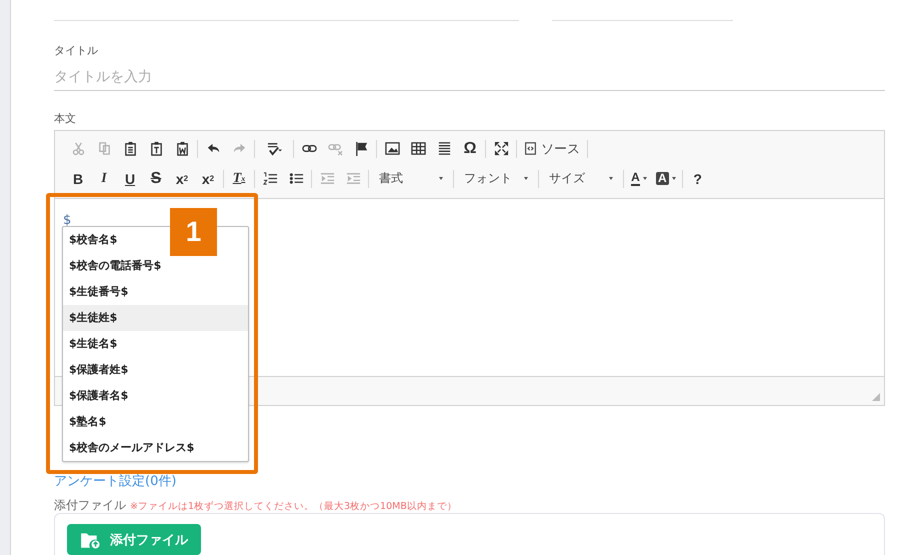  I want to click on autocomplete-item: $校舎名$, so click(92, 240).